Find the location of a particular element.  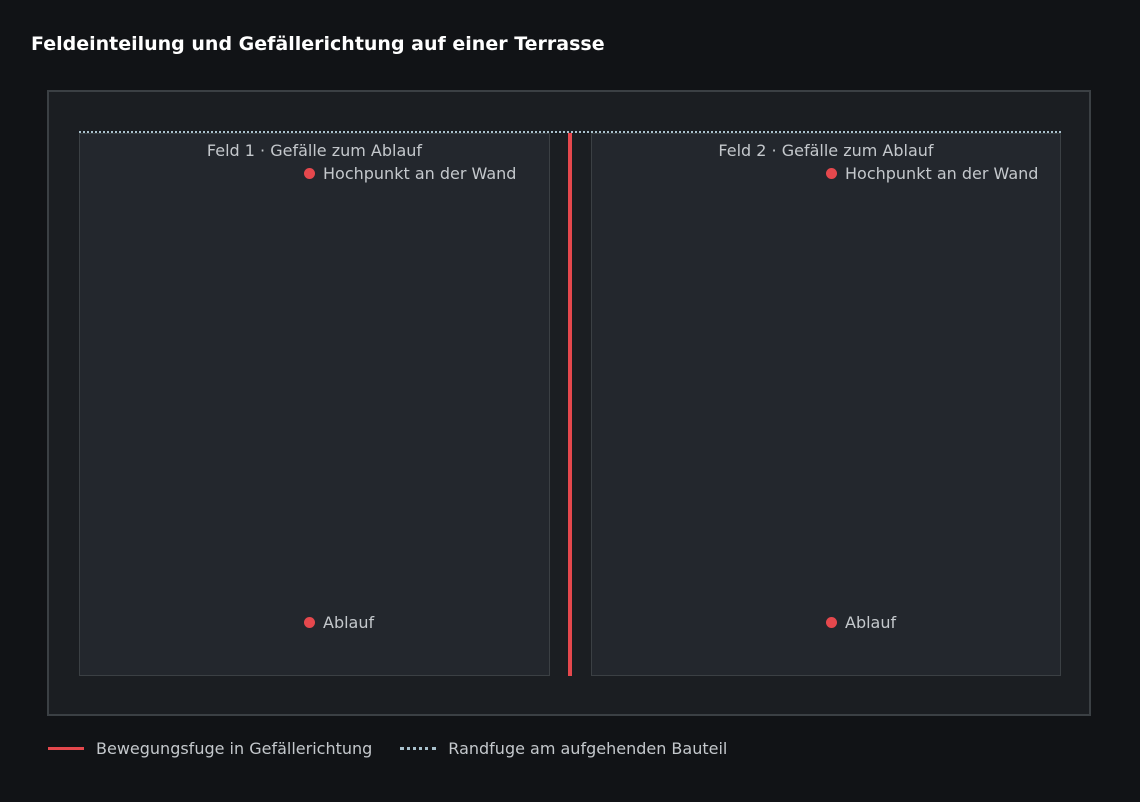

field-2-label: Feld 2 · Gefälle zum Ablauf is located at coordinates (826, 150).